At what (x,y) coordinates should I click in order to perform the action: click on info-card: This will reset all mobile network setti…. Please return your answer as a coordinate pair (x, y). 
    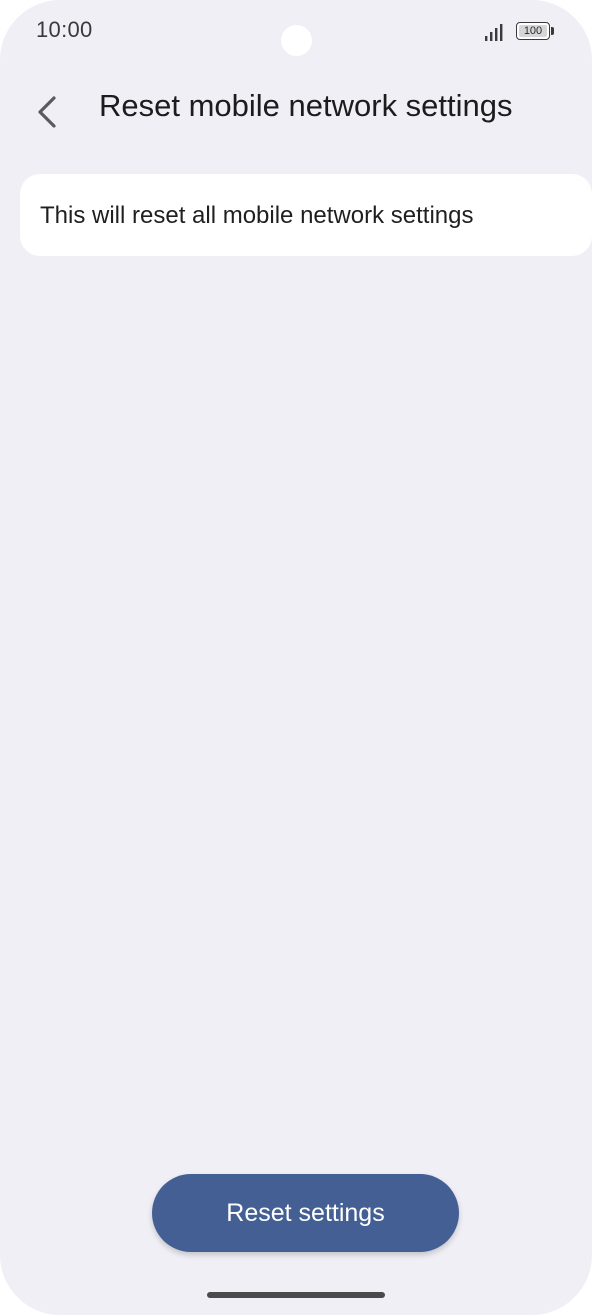
    Looking at the image, I should click on (306, 215).